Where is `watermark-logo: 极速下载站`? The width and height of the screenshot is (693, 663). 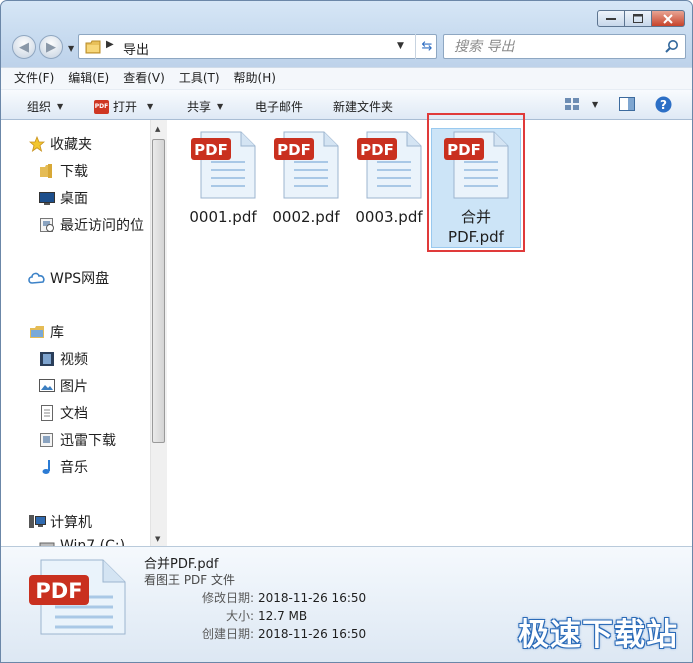 watermark-logo: 极速下载站 is located at coordinates (598, 635).